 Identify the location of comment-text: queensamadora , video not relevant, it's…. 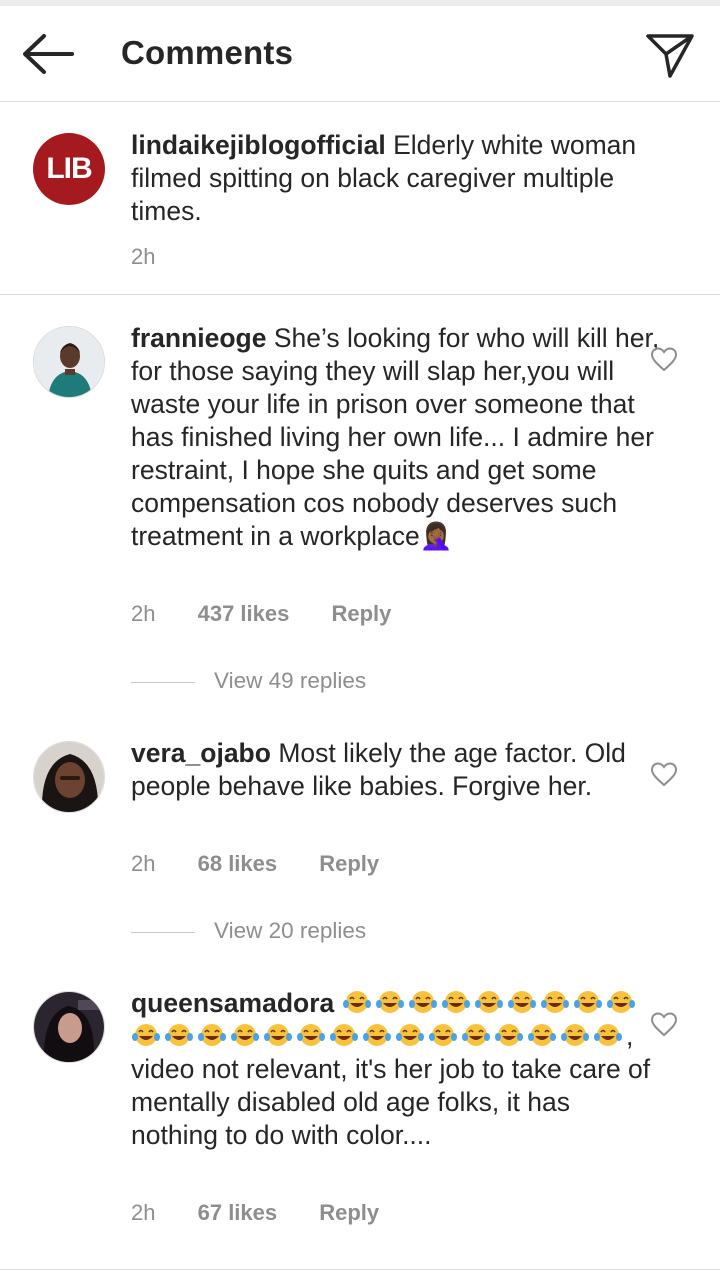
(396, 1069).